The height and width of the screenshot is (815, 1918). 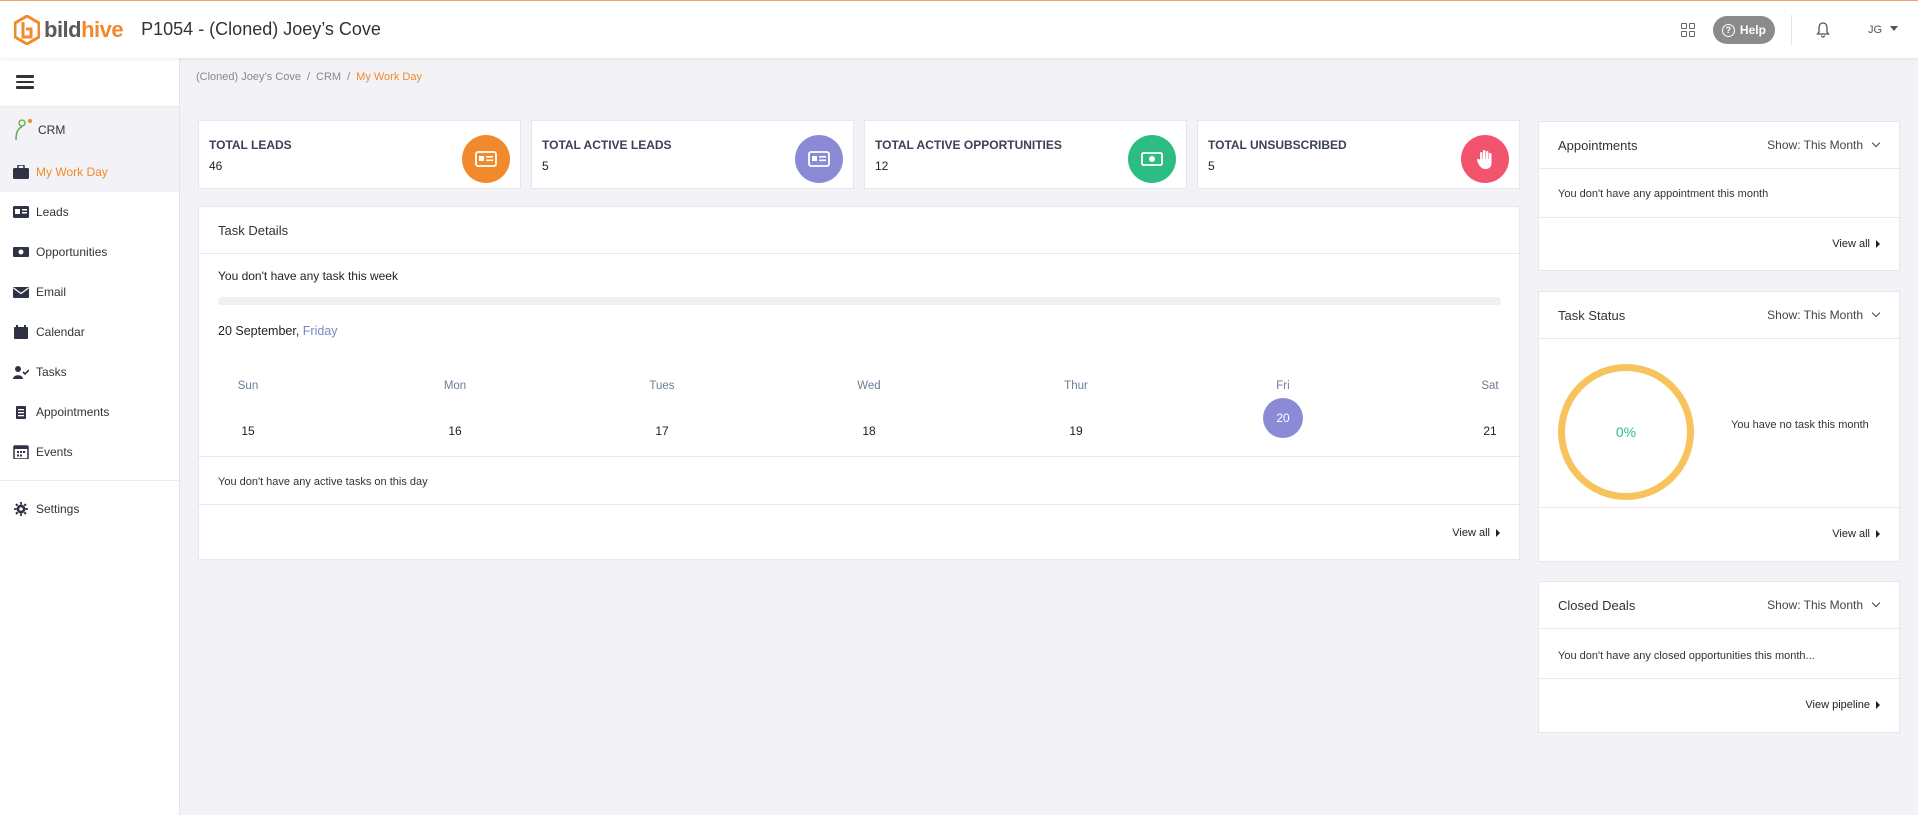 I want to click on tasks-view-all-link: View all, so click(x=1476, y=533).